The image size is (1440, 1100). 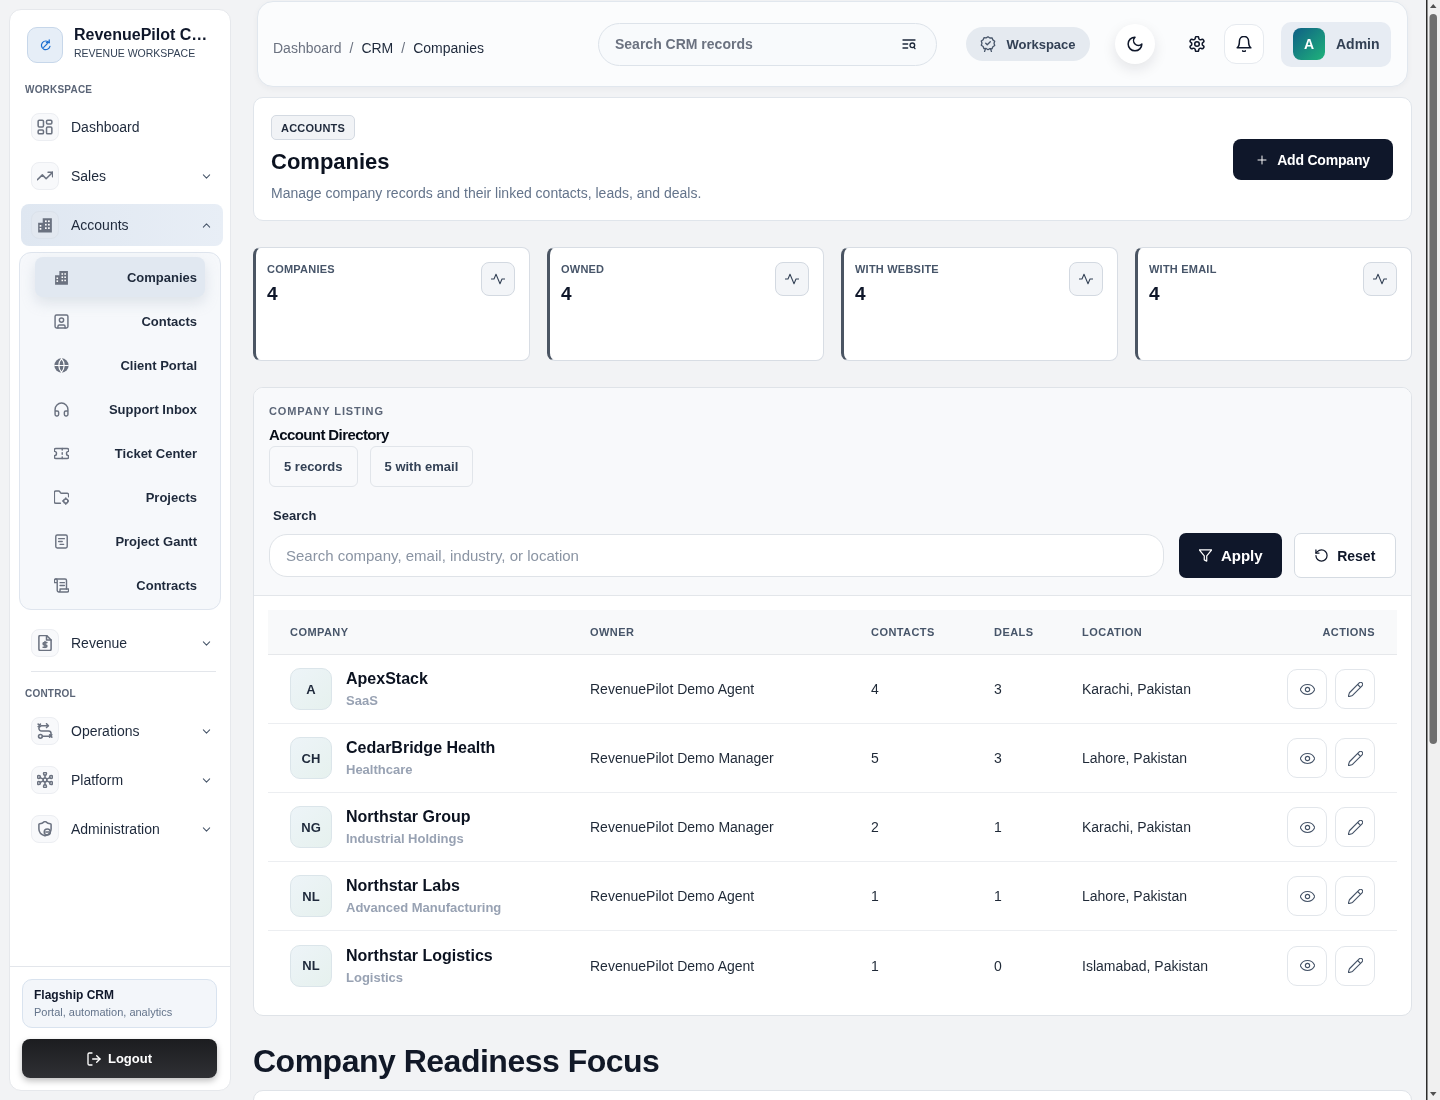 I want to click on add-company-button: Add Company, so click(x=1313, y=159).